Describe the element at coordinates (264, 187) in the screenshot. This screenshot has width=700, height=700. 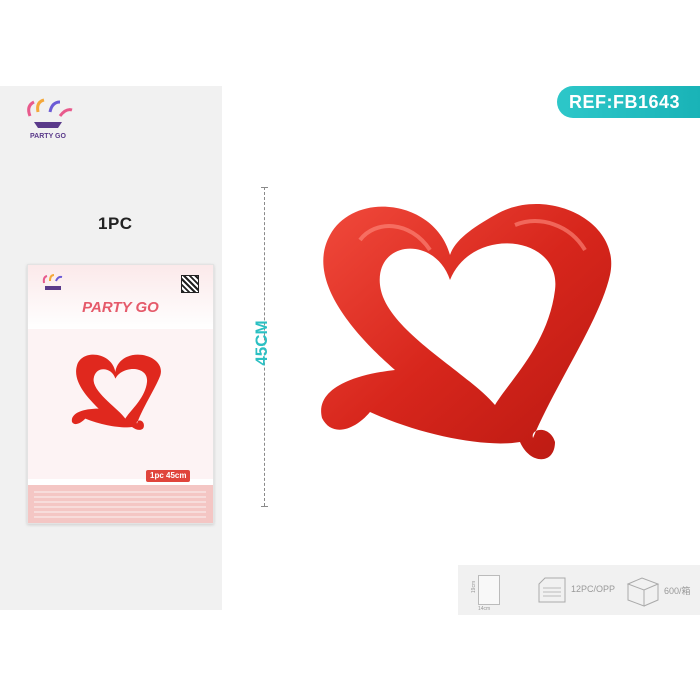
I see `dimension-cap-top` at that location.